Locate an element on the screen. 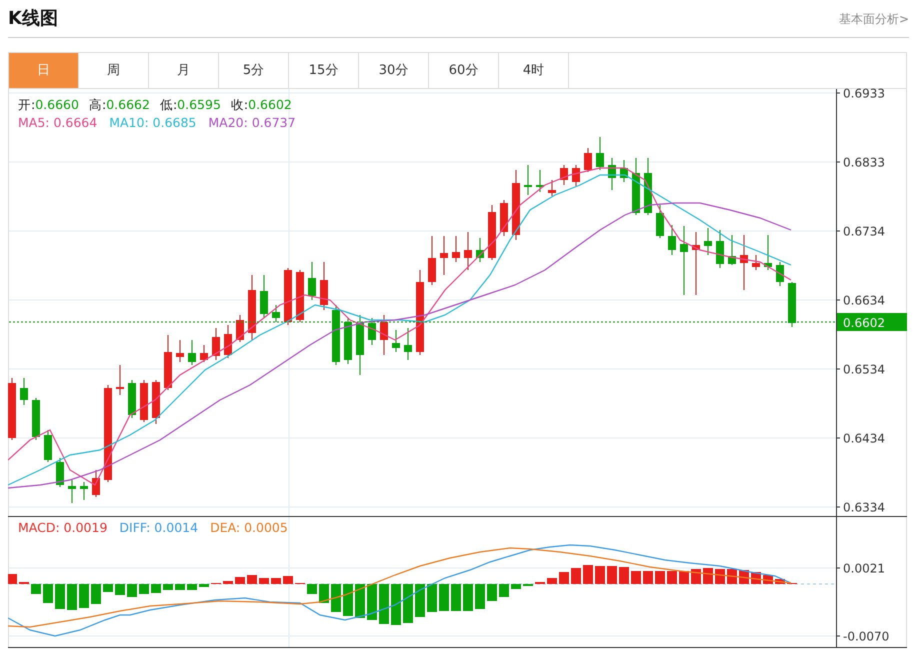  price-legend-item: 高:0.6662 is located at coordinates (119, 104).